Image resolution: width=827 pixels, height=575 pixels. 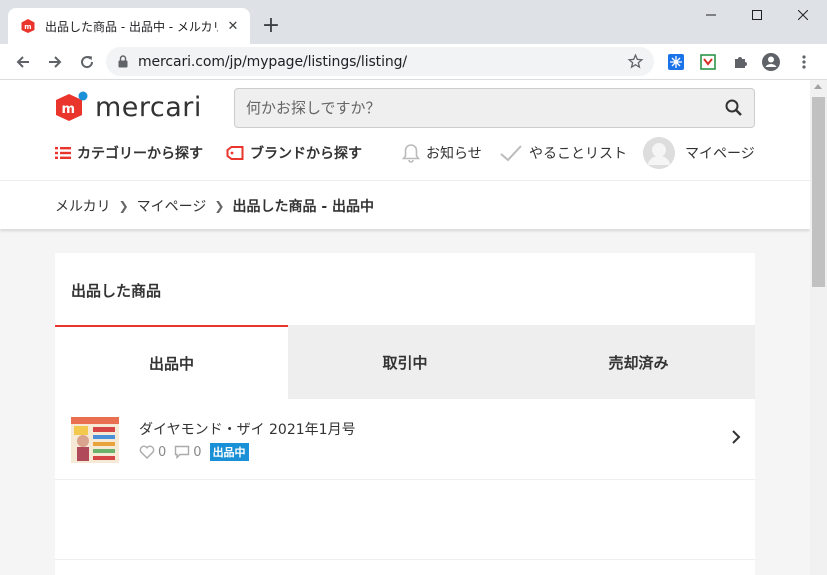 I want to click on extensions-puzzle-icon, so click(x=740, y=62).